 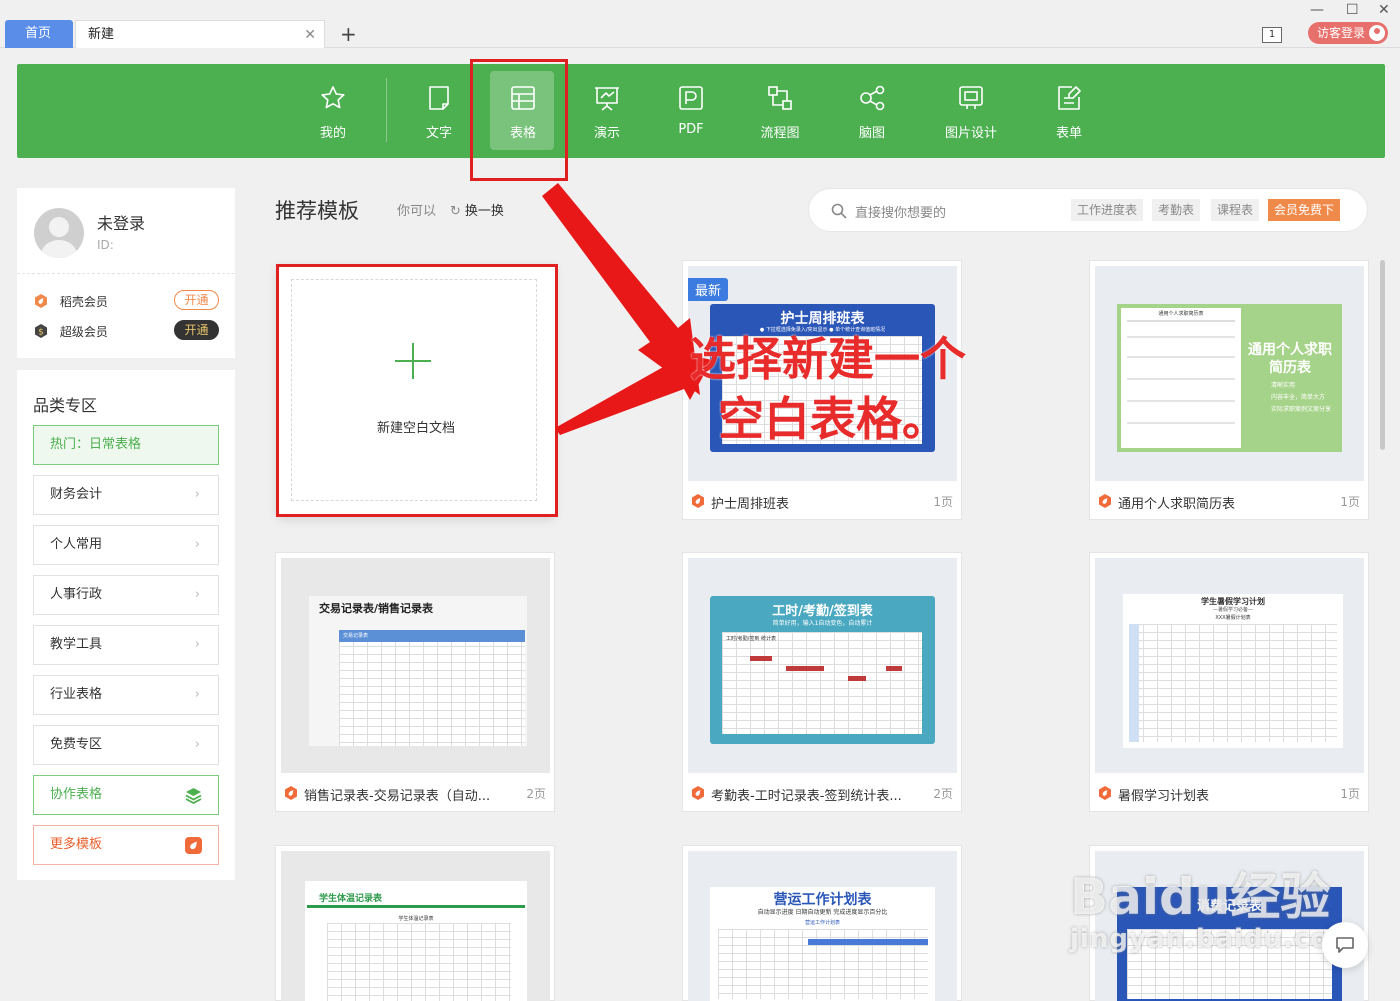 I want to click on category-industry: 行业表格 ›, so click(x=126, y=695).